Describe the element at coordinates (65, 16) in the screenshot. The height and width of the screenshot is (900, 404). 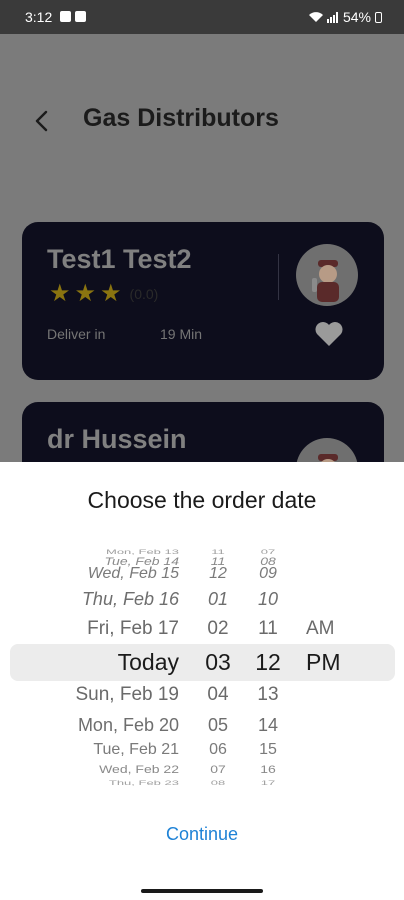
I see `gallery-notification-icon` at that location.